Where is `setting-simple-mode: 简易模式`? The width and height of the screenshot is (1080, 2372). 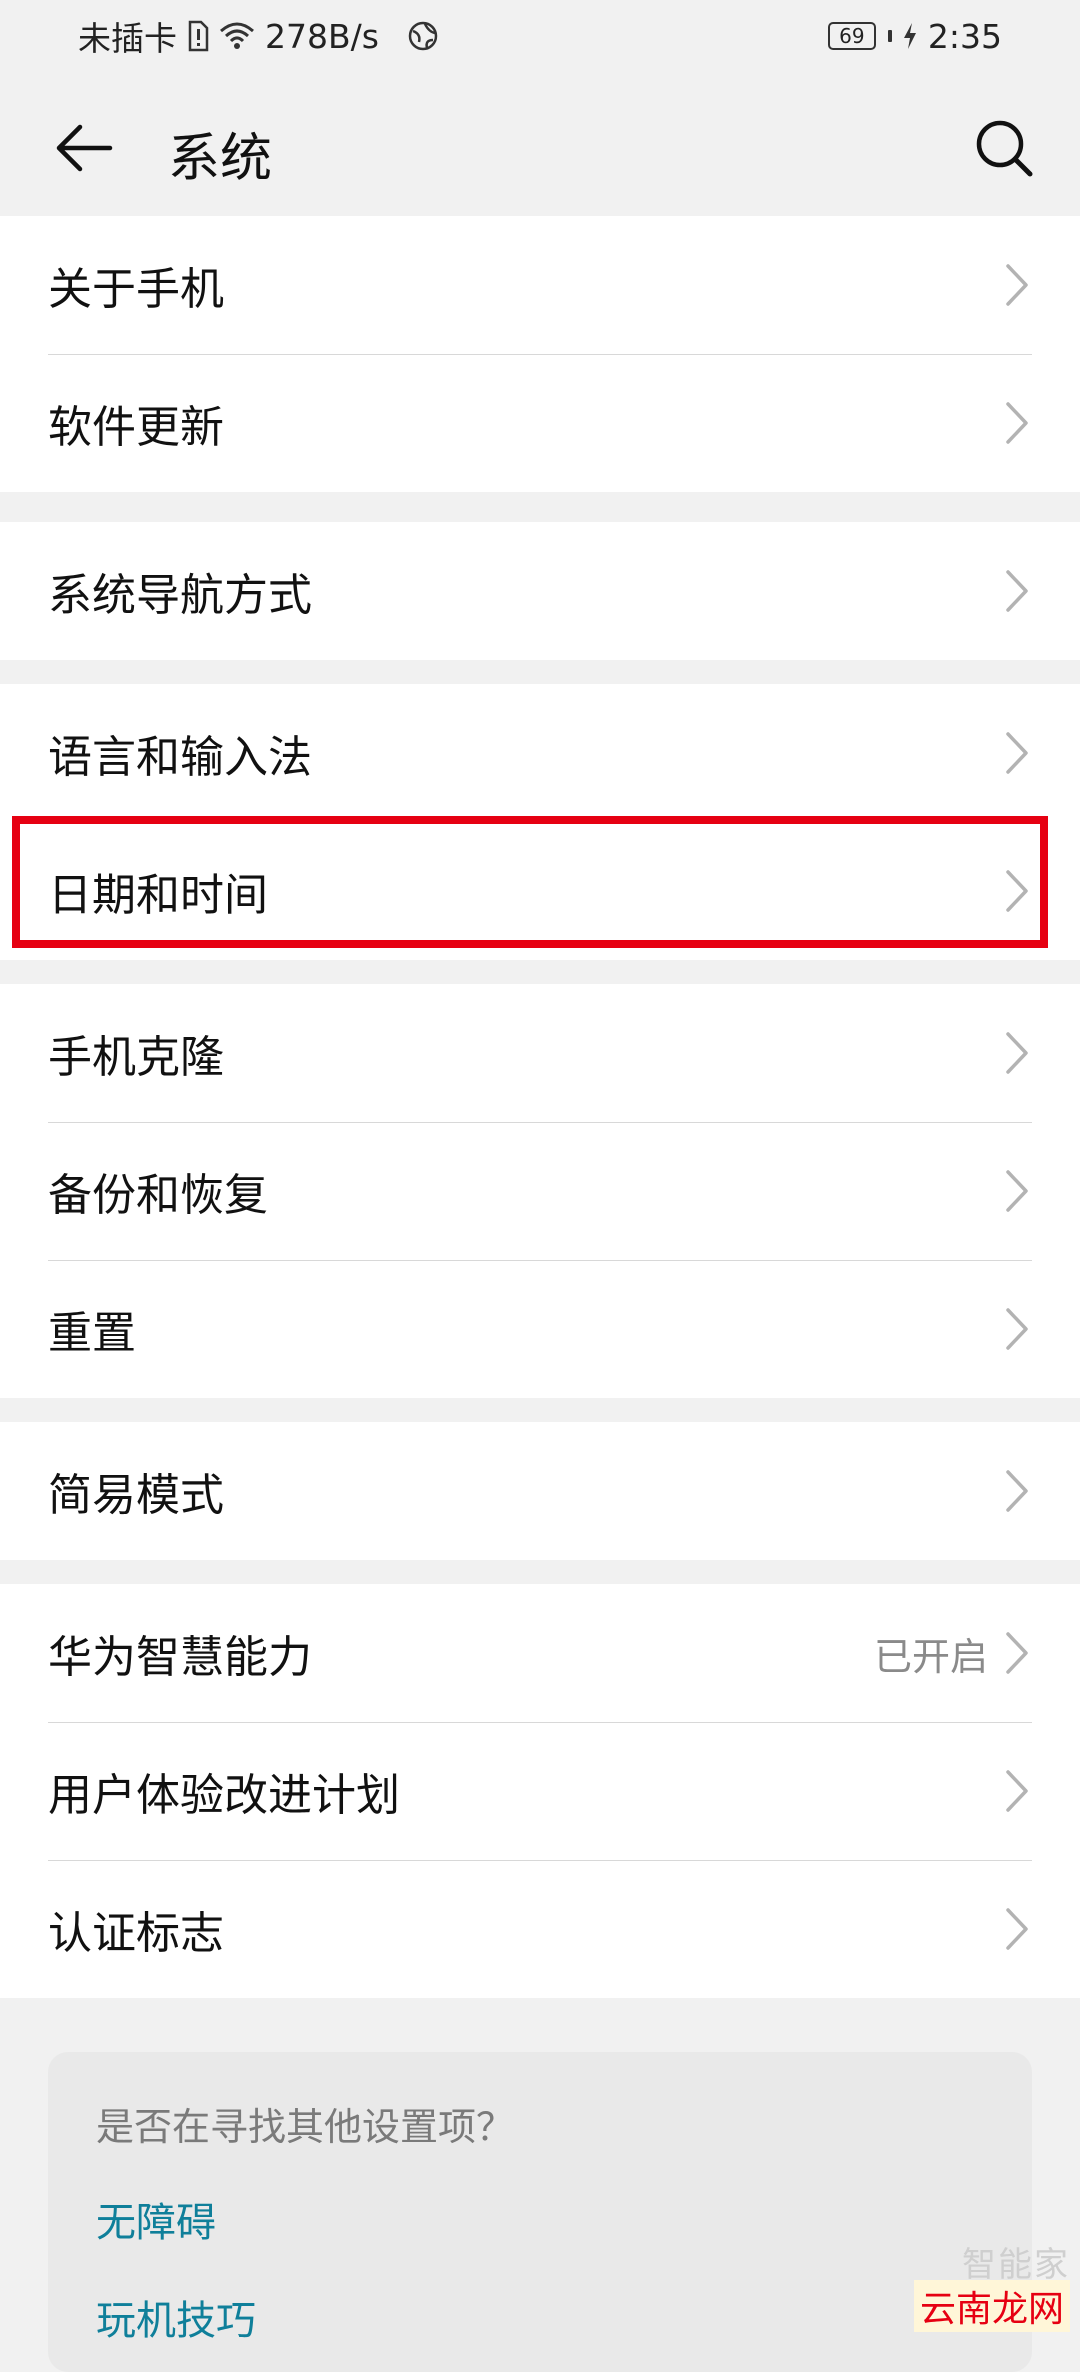 setting-simple-mode: 简易模式 is located at coordinates (540, 1491).